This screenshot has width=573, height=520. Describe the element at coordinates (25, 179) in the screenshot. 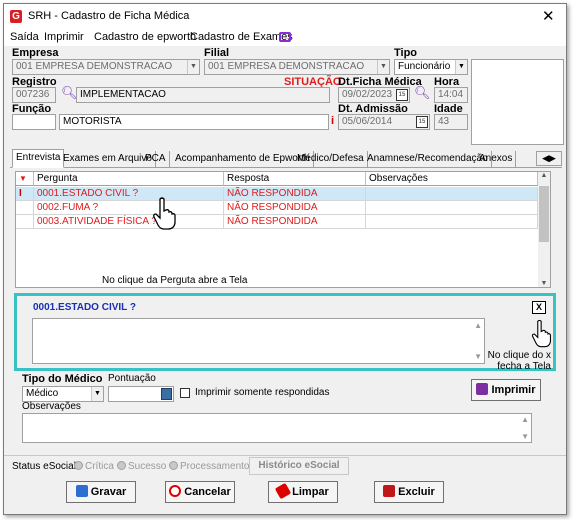

I see `sort-icon: ▼` at that location.